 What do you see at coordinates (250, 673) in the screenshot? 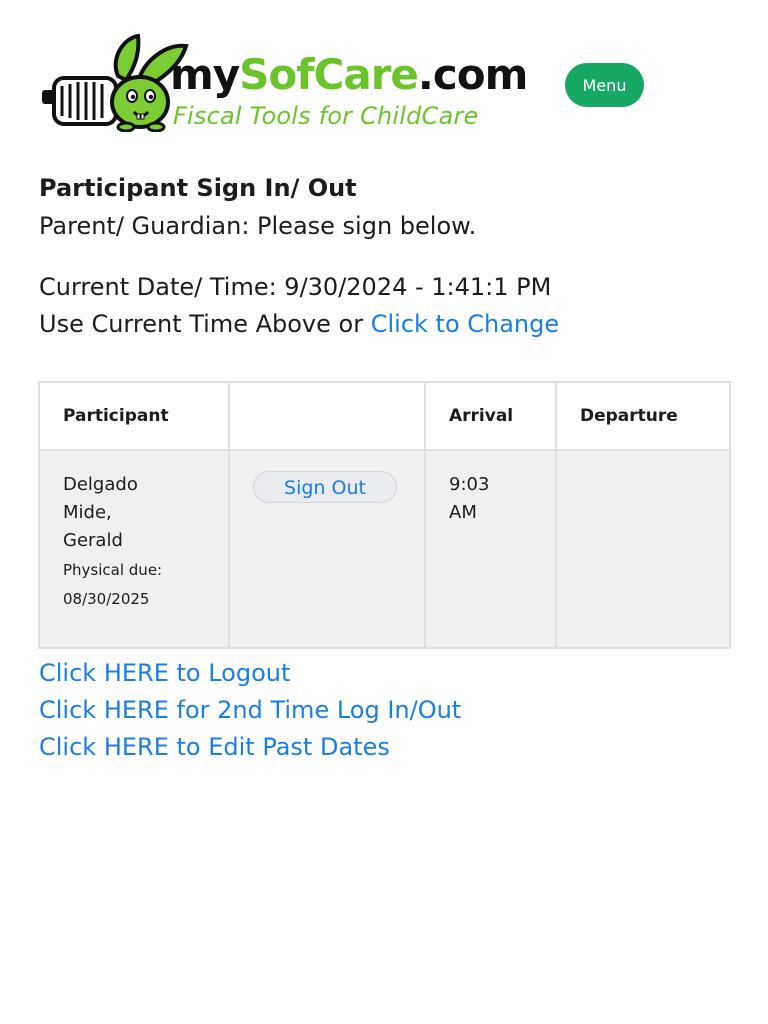
I see `logout-link: Click HERE to Logout` at bounding box center [250, 673].